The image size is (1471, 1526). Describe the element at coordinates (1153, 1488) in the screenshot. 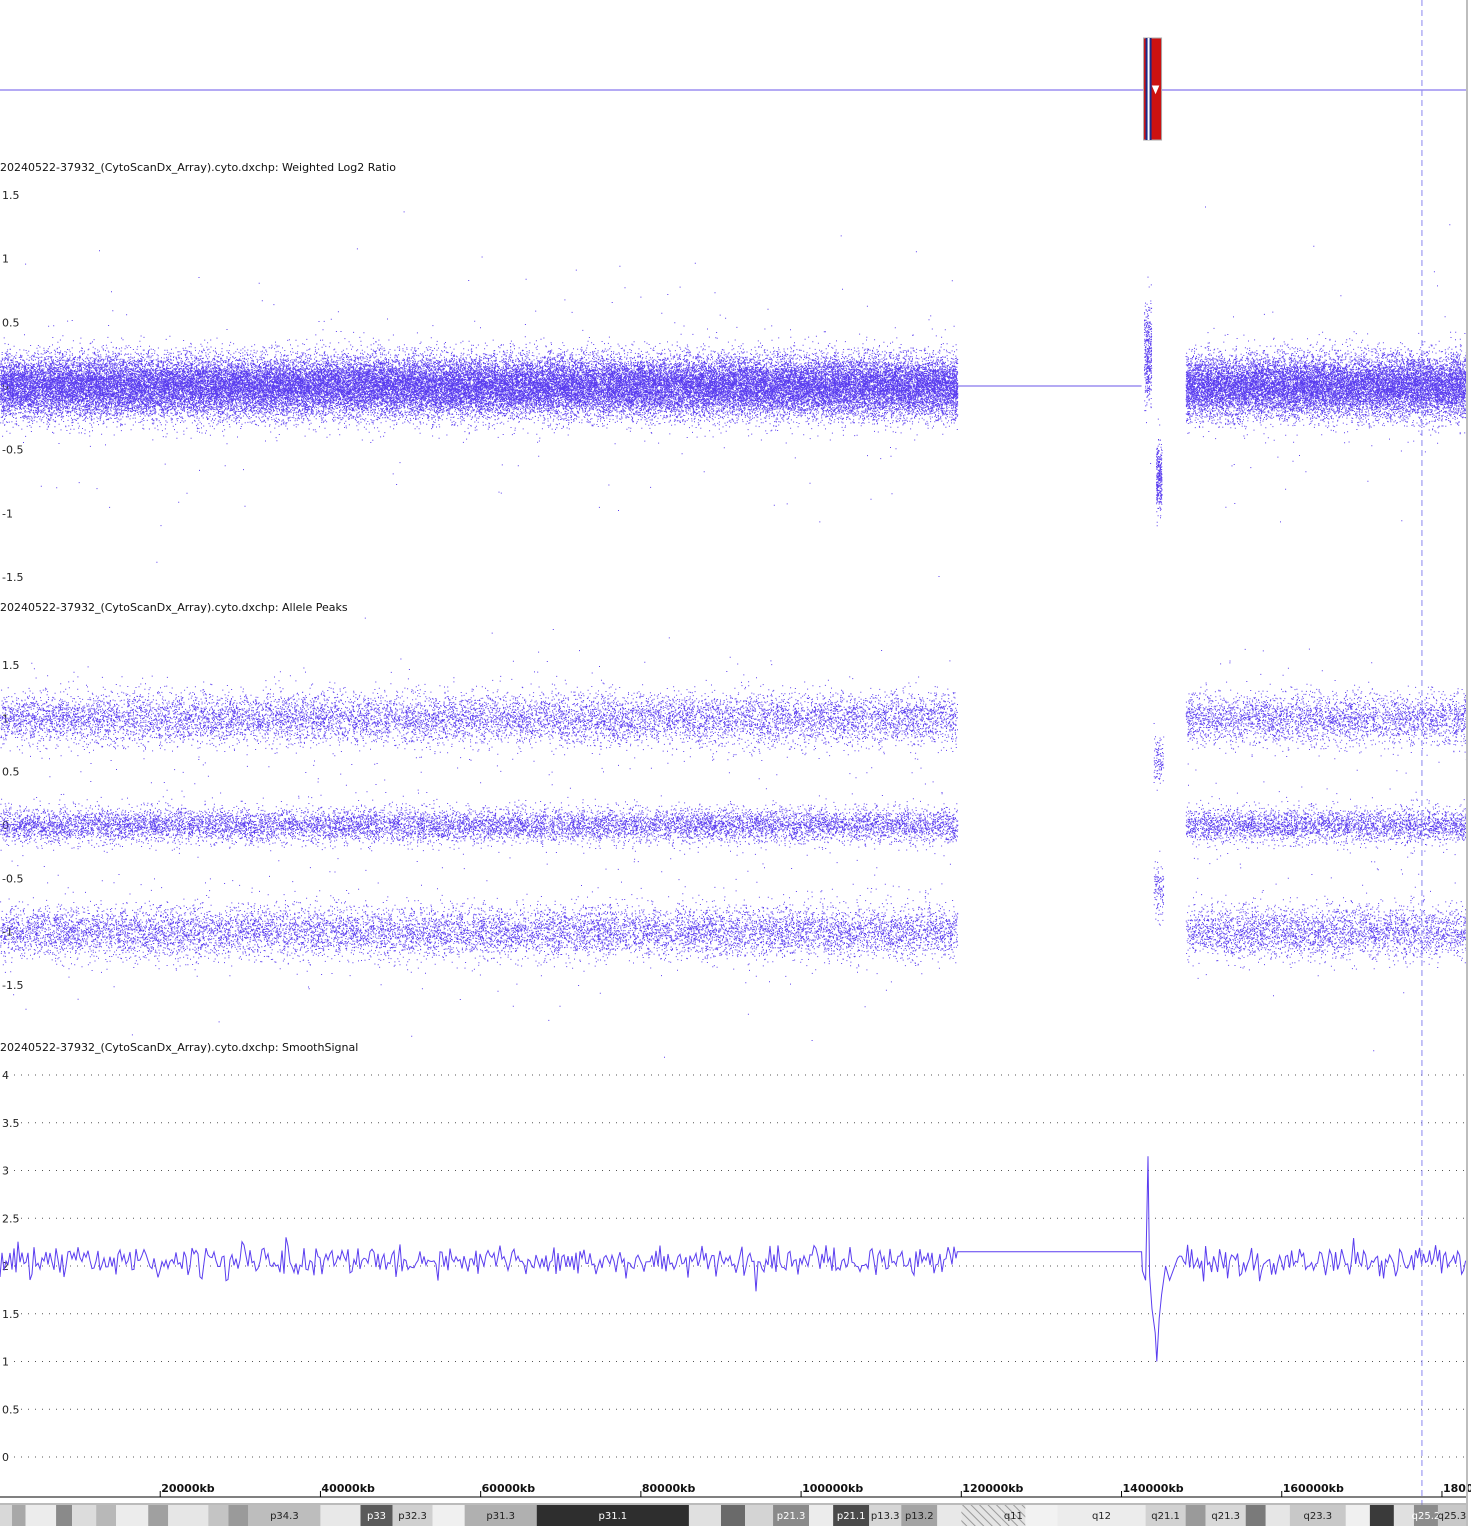

I see `x-tick-label: 140000kb` at that location.